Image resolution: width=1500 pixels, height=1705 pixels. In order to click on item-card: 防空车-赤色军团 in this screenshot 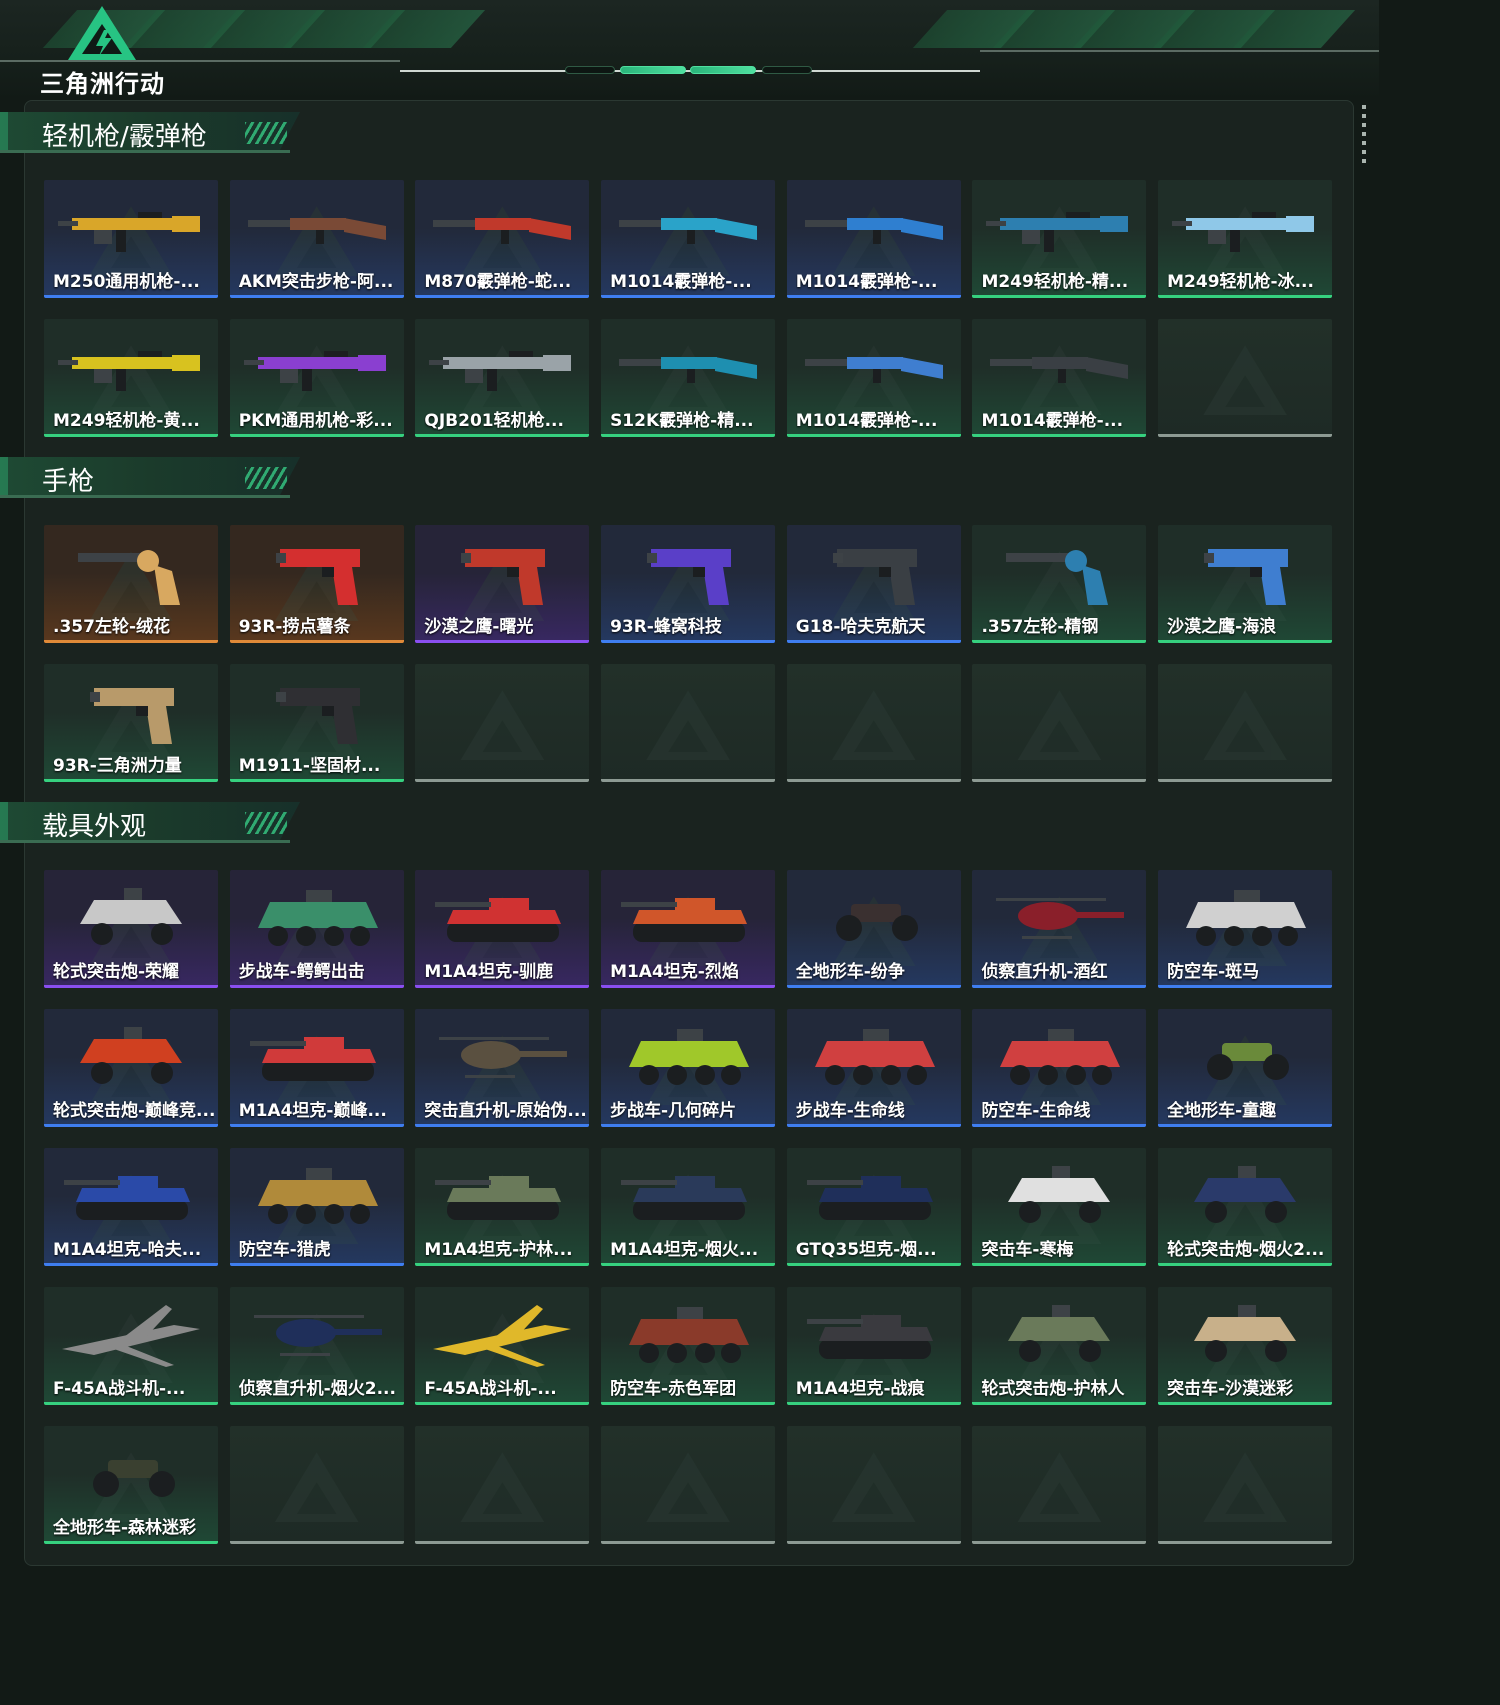, I will do `click(688, 1346)`.